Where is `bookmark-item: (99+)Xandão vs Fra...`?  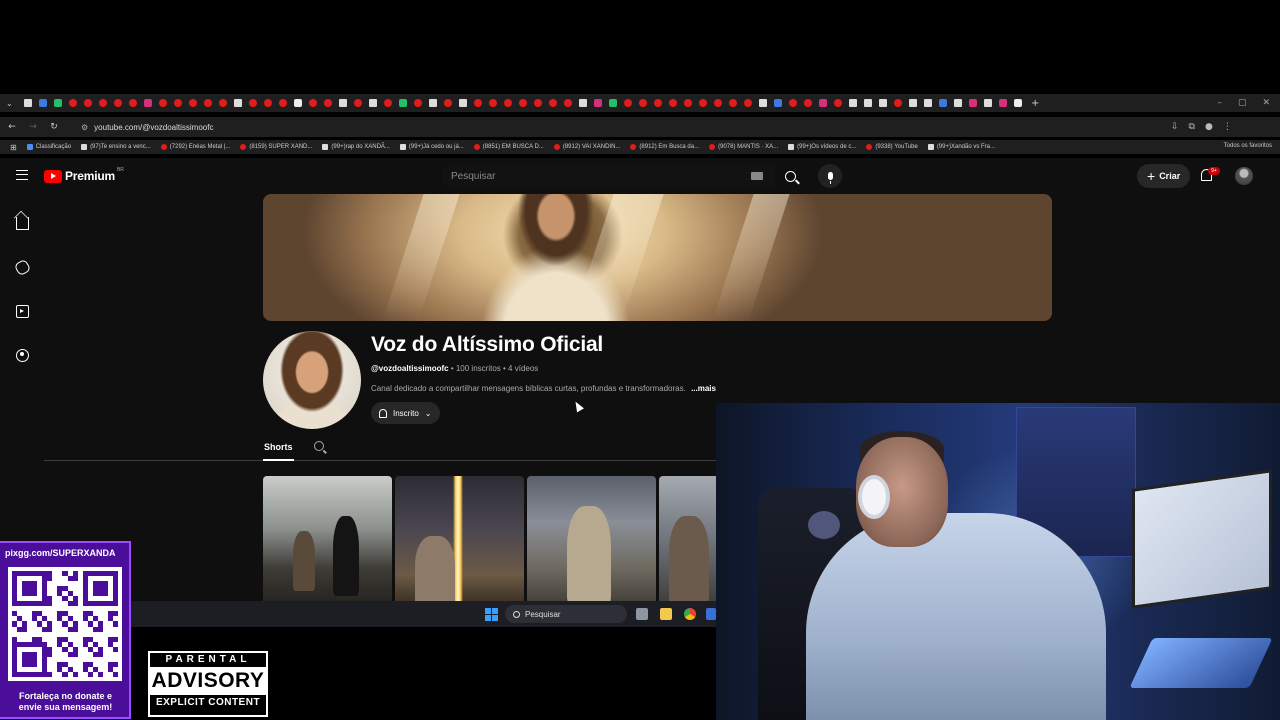
bookmark-item: (99+)Xandão vs Fra... is located at coordinates (961, 147).